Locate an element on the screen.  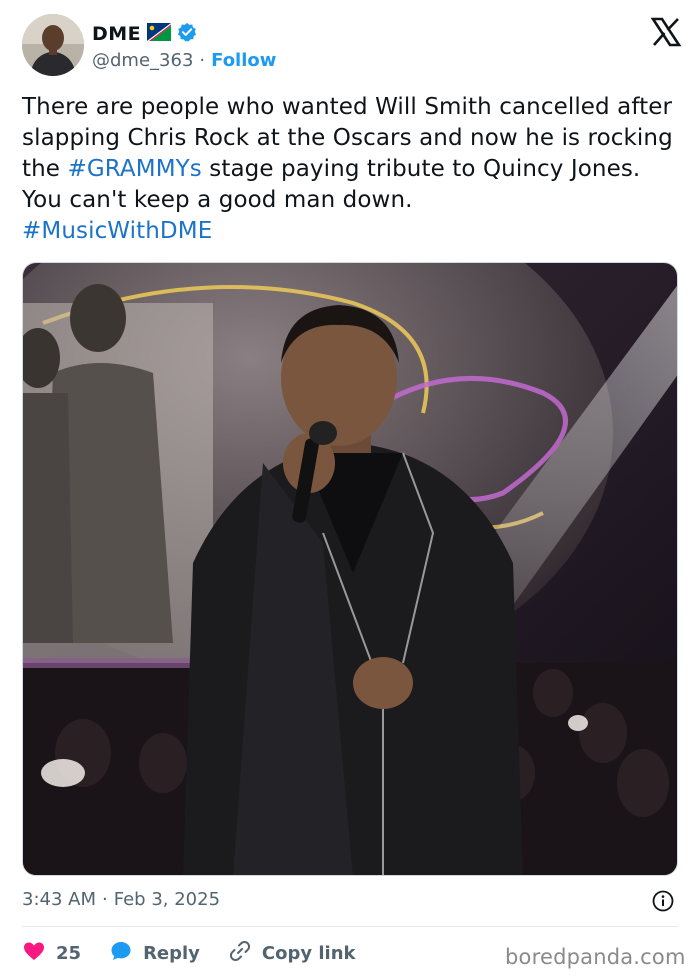
user-handle: @dme_363 is located at coordinates (142, 60).